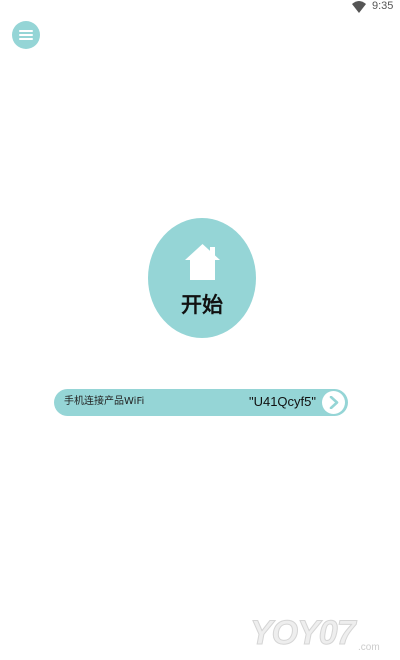  Describe the element at coordinates (359, 7) in the screenshot. I see `wifi-icon` at that location.